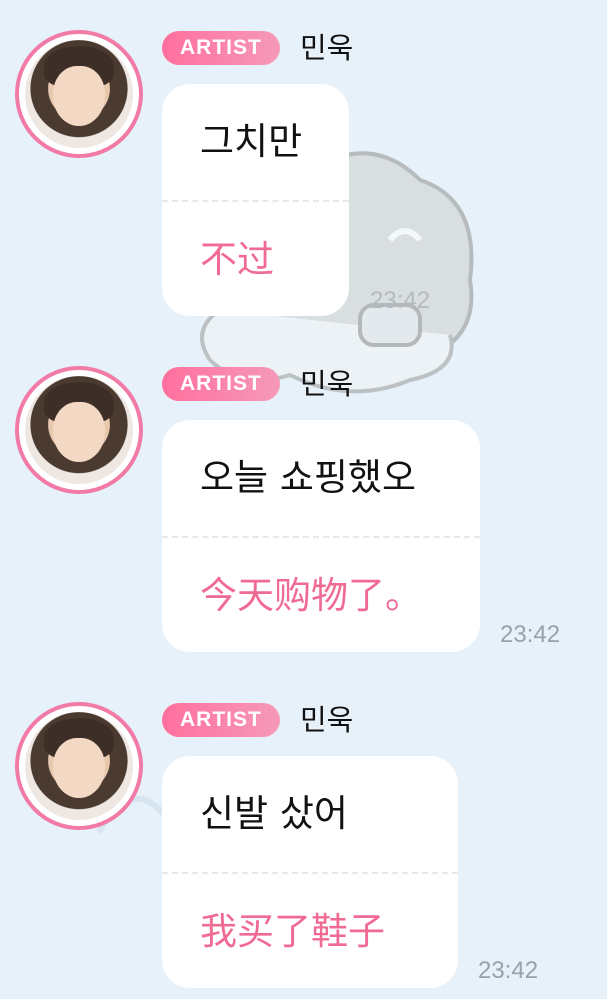 This screenshot has height=999, width=607. I want to click on message-bubble: 신발 샀어 我买了鞋子, so click(310, 872).